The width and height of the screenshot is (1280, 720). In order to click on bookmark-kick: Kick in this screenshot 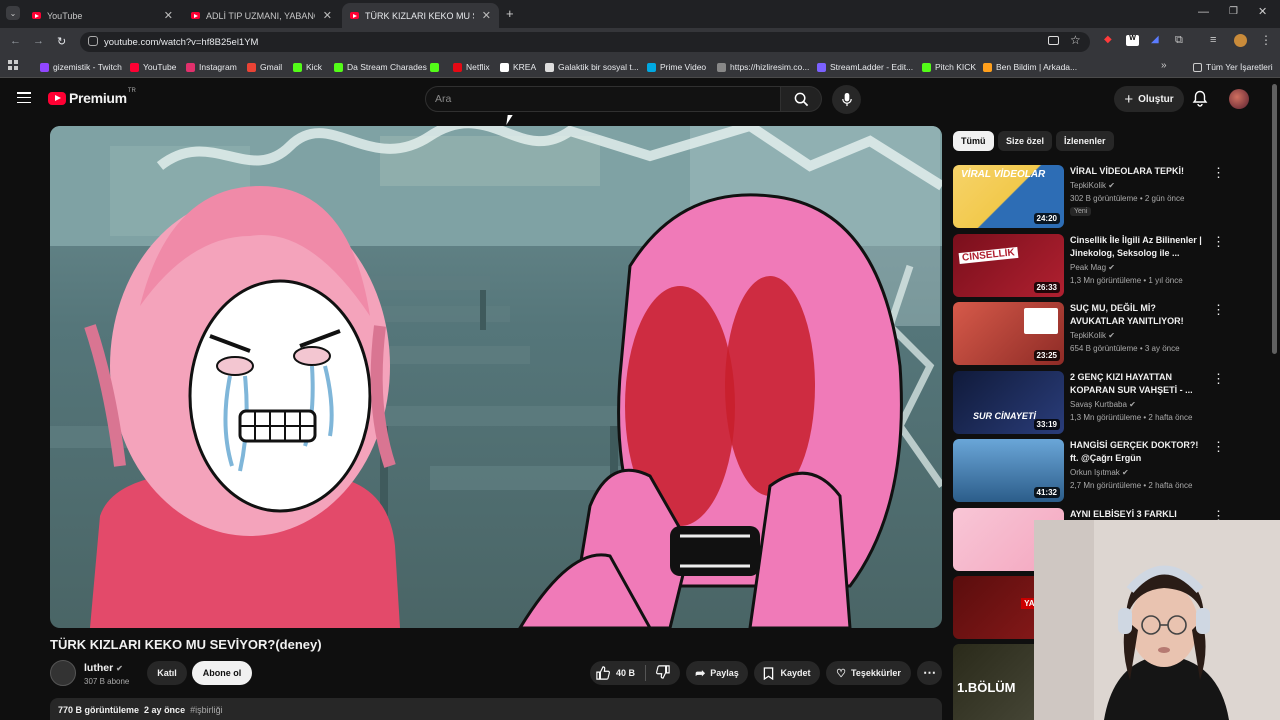, I will do `click(307, 67)`.